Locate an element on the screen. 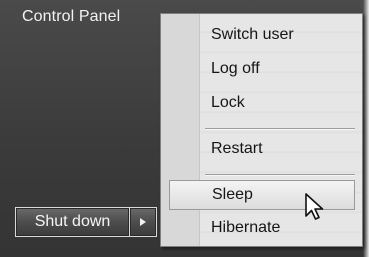  menu-item-label: Switch user is located at coordinates (252, 34).